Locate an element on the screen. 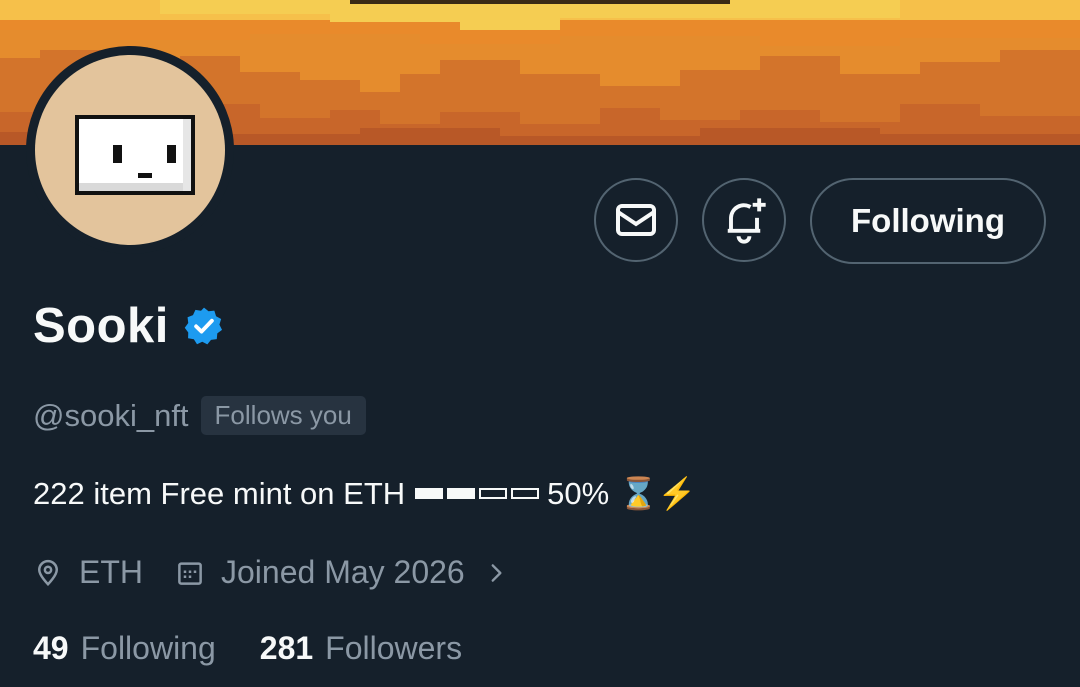 The image size is (1080, 687). bell-plus-icon is located at coordinates (746, 221).